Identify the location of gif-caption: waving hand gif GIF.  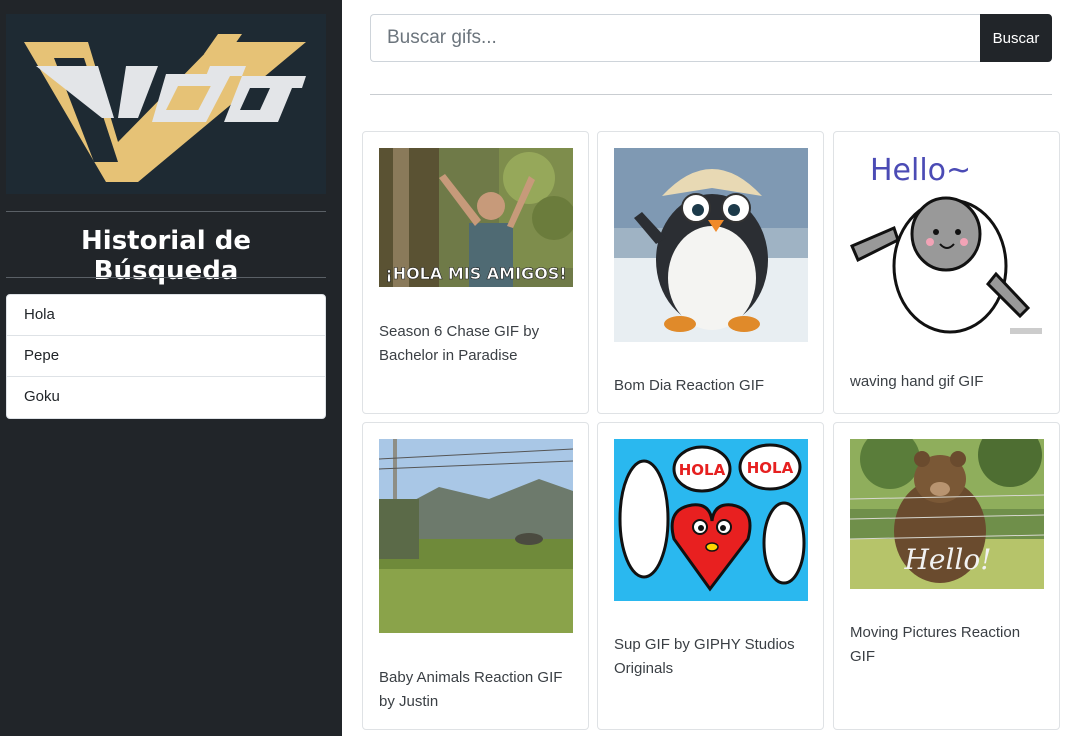
(917, 381).